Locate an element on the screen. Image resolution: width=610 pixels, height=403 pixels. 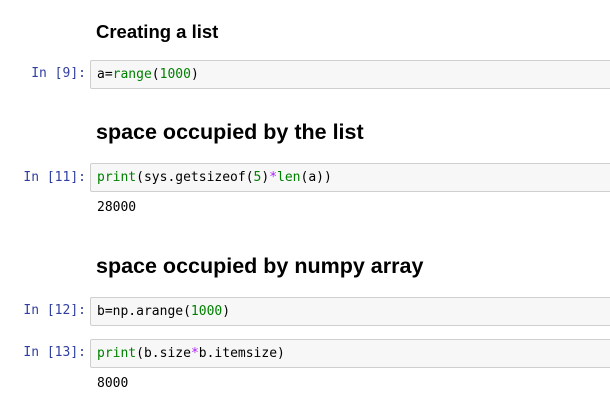
code-token-builtin: len is located at coordinates (289, 177).